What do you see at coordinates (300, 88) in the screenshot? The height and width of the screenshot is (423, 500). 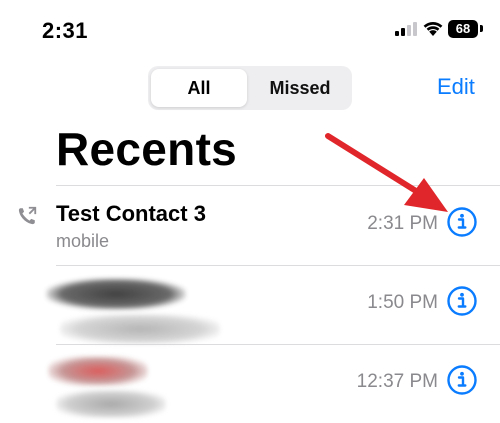 I see `filter-missed-segment: Missed` at bounding box center [300, 88].